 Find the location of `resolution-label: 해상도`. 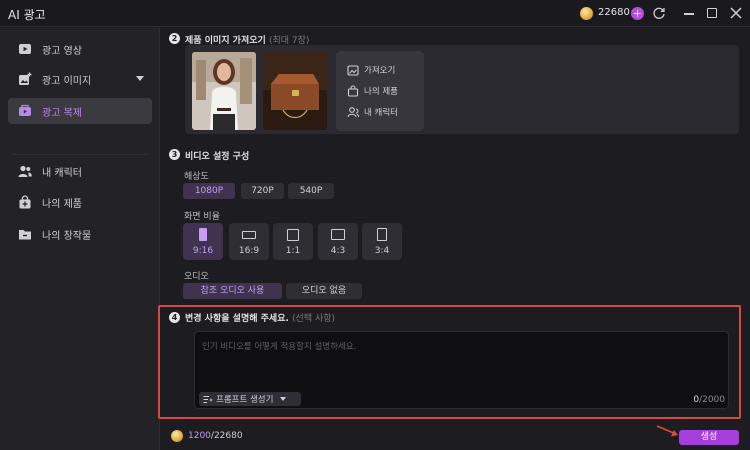

resolution-label: 해상도 is located at coordinates (196, 177).